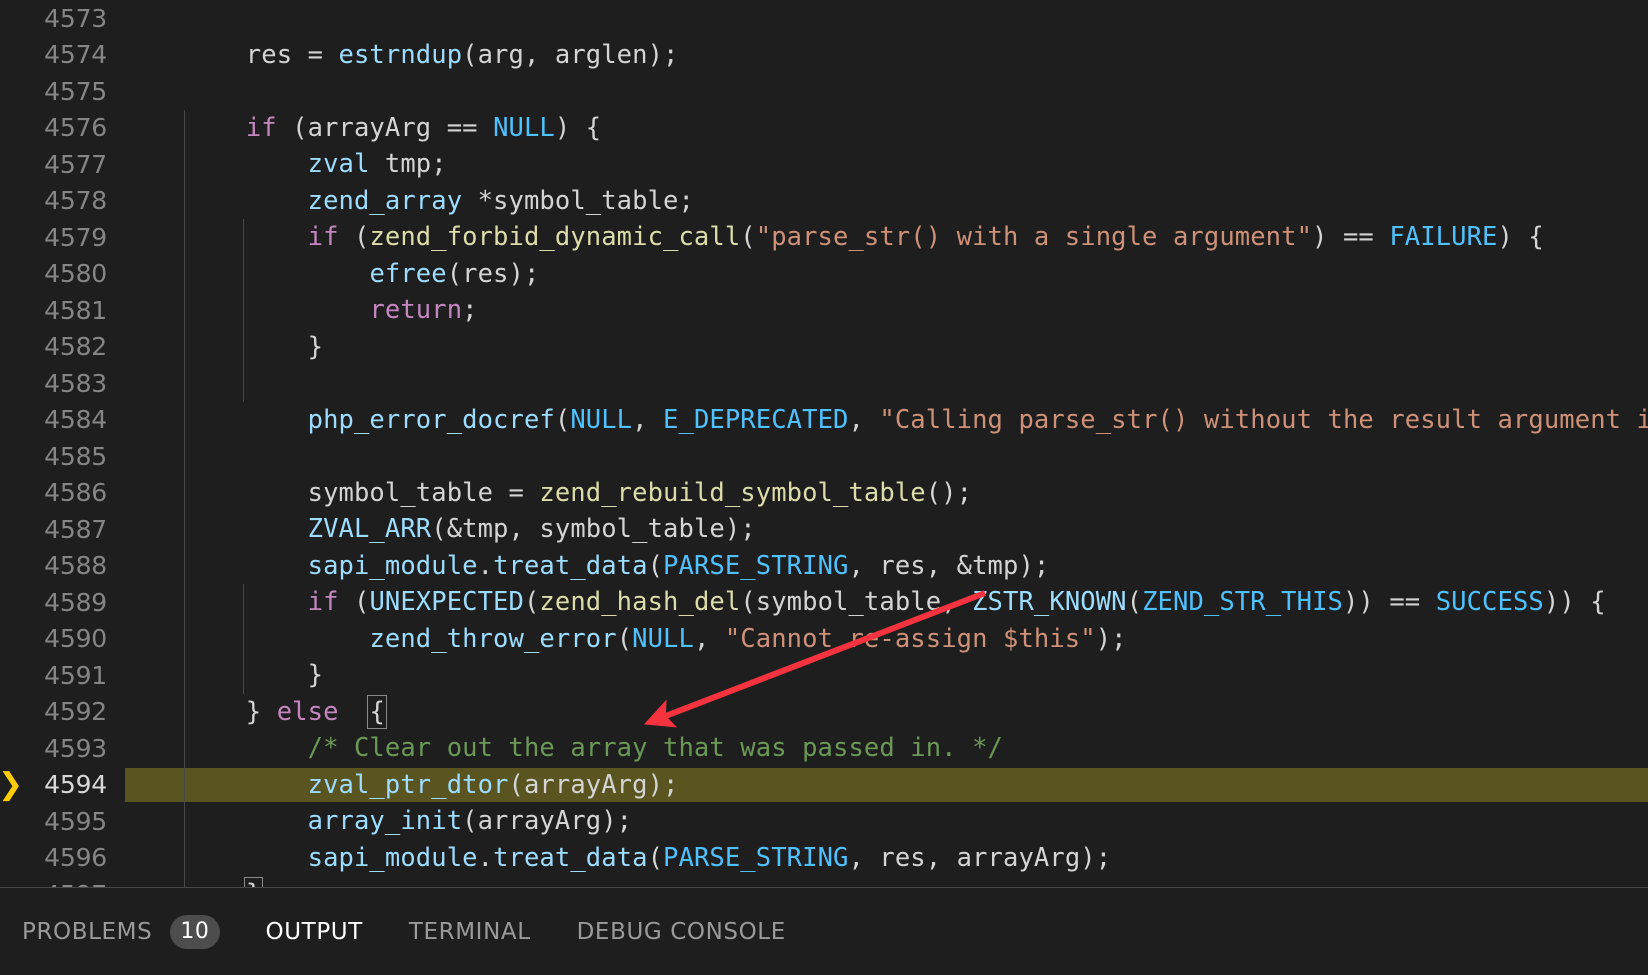 This screenshot has width=1648, height=975. What do you see at coordinates (824, 931) in the screenshot?
I see `panel-tab-strip: PROBLEMS 10 OUTPUT TERMINAL DEBUG CONSOLE` at bounding box center [824, 931].